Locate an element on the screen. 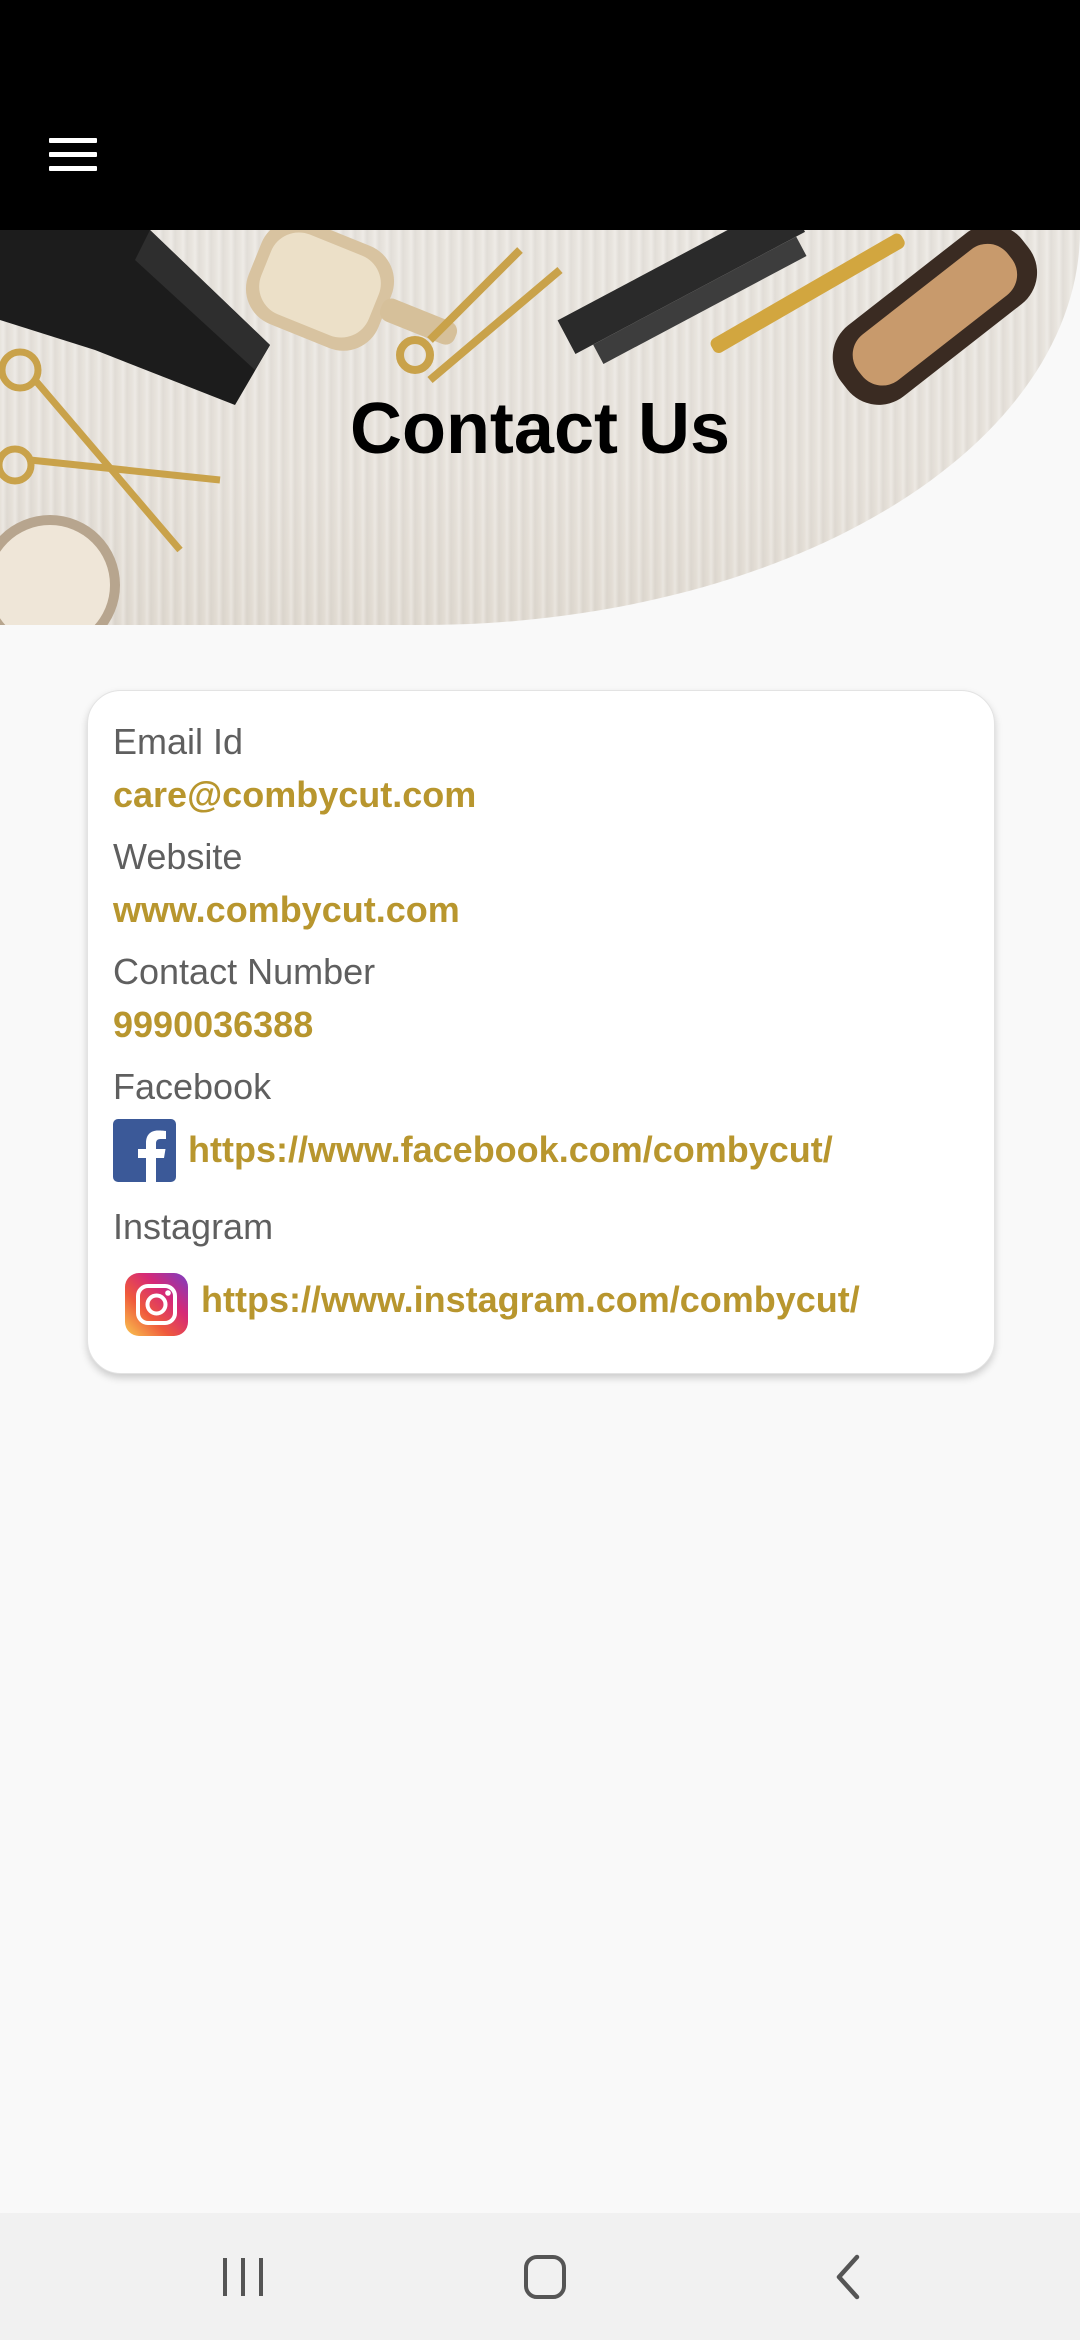 The image size is (1080, 2340). system-nav-bar is located at coordinates (540, 2276).